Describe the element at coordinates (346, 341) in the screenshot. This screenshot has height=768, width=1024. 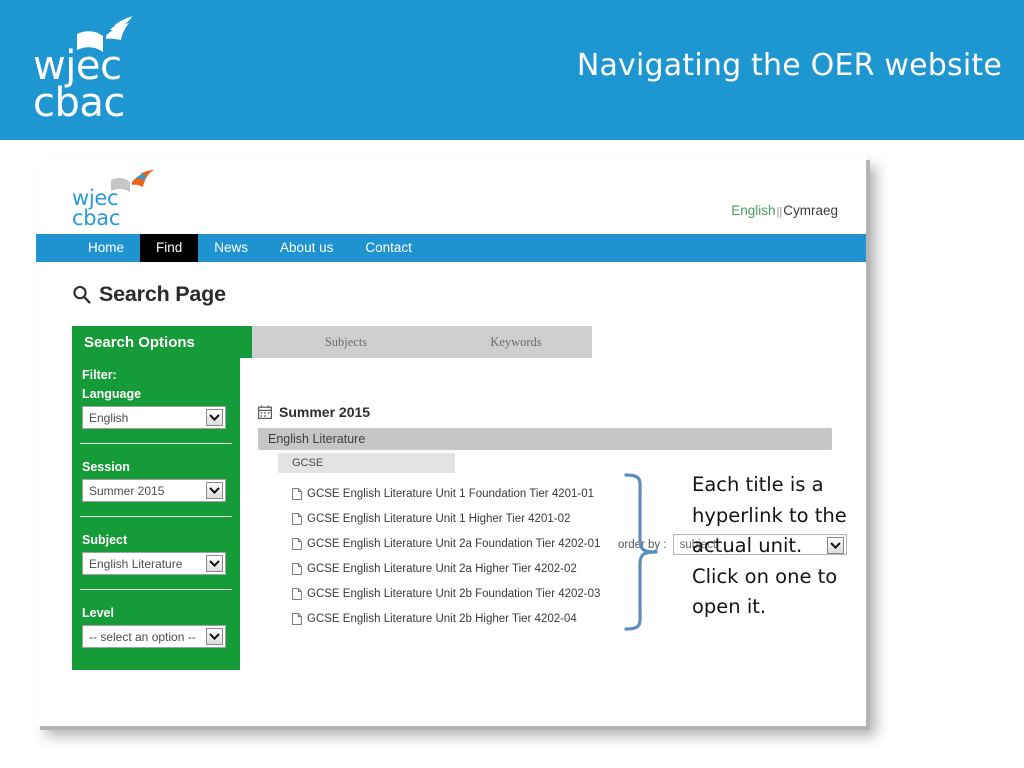
I see `step-subjects-label: Subjects` at that location.